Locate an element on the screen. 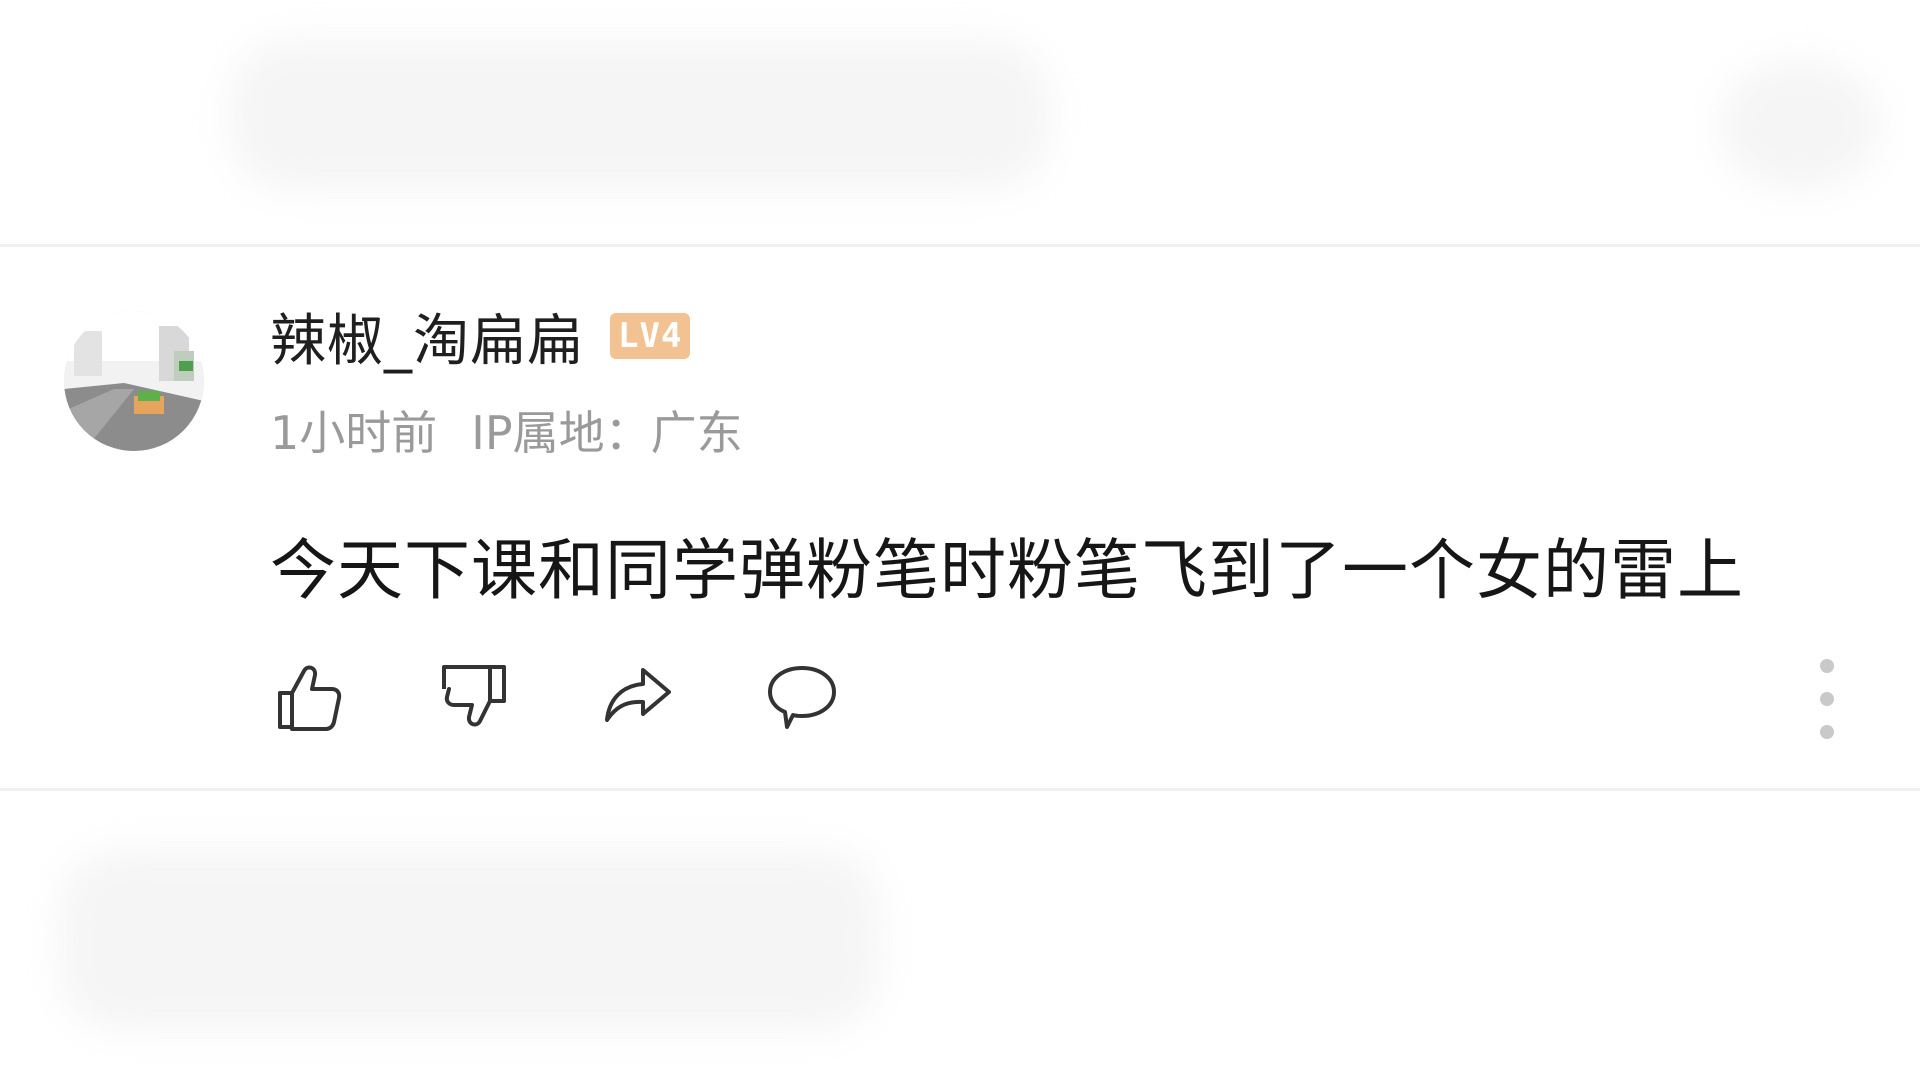 The image size is (1920, 1080). like-button is located at coordinates (310, 697).